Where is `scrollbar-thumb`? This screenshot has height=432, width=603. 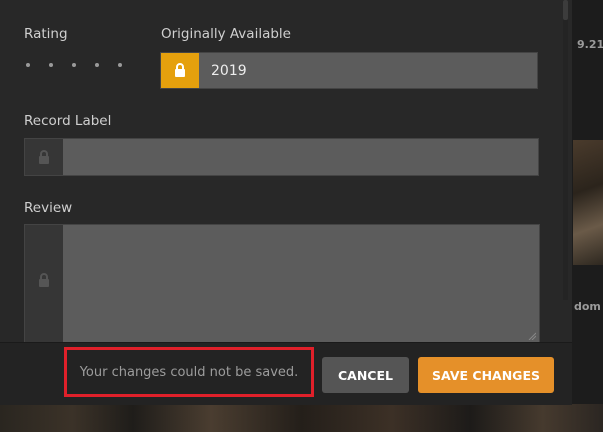
scrollbar-thumb is located at coordinates (565, 10).